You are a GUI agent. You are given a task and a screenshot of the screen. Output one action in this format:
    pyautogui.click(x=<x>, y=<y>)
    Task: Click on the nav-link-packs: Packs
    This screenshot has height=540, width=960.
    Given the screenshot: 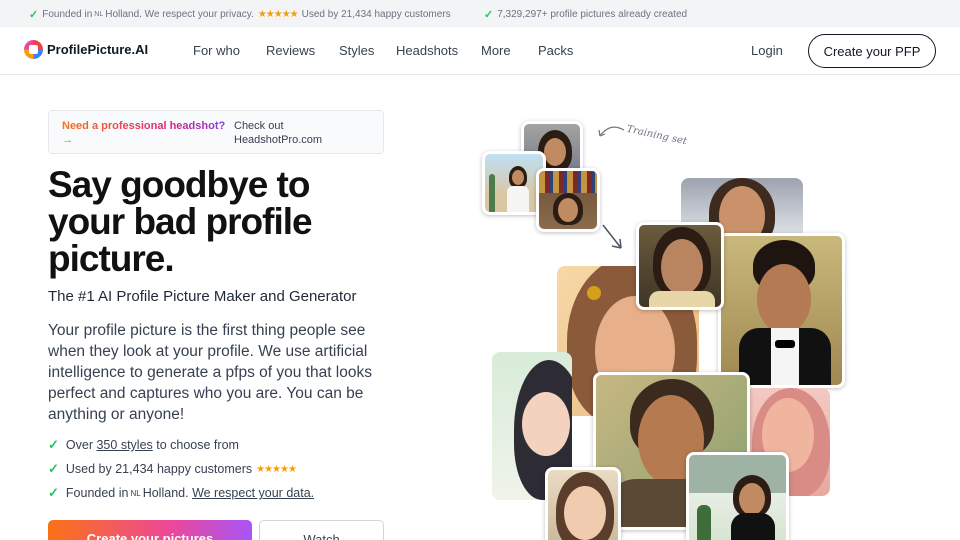 What is the action you would take?
    pyautogui.click(x=555, y=50)
    